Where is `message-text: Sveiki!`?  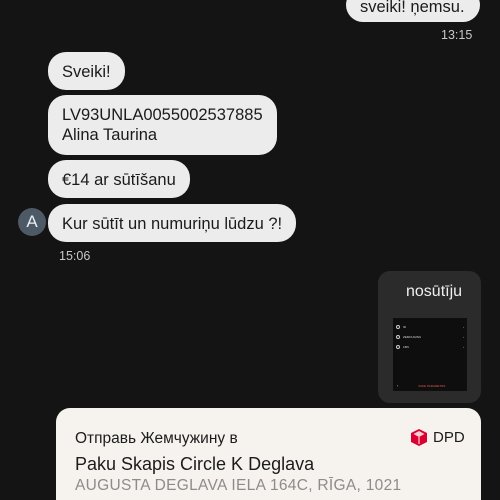 message-text: Sveiki! is located at coordinates (86, 72).